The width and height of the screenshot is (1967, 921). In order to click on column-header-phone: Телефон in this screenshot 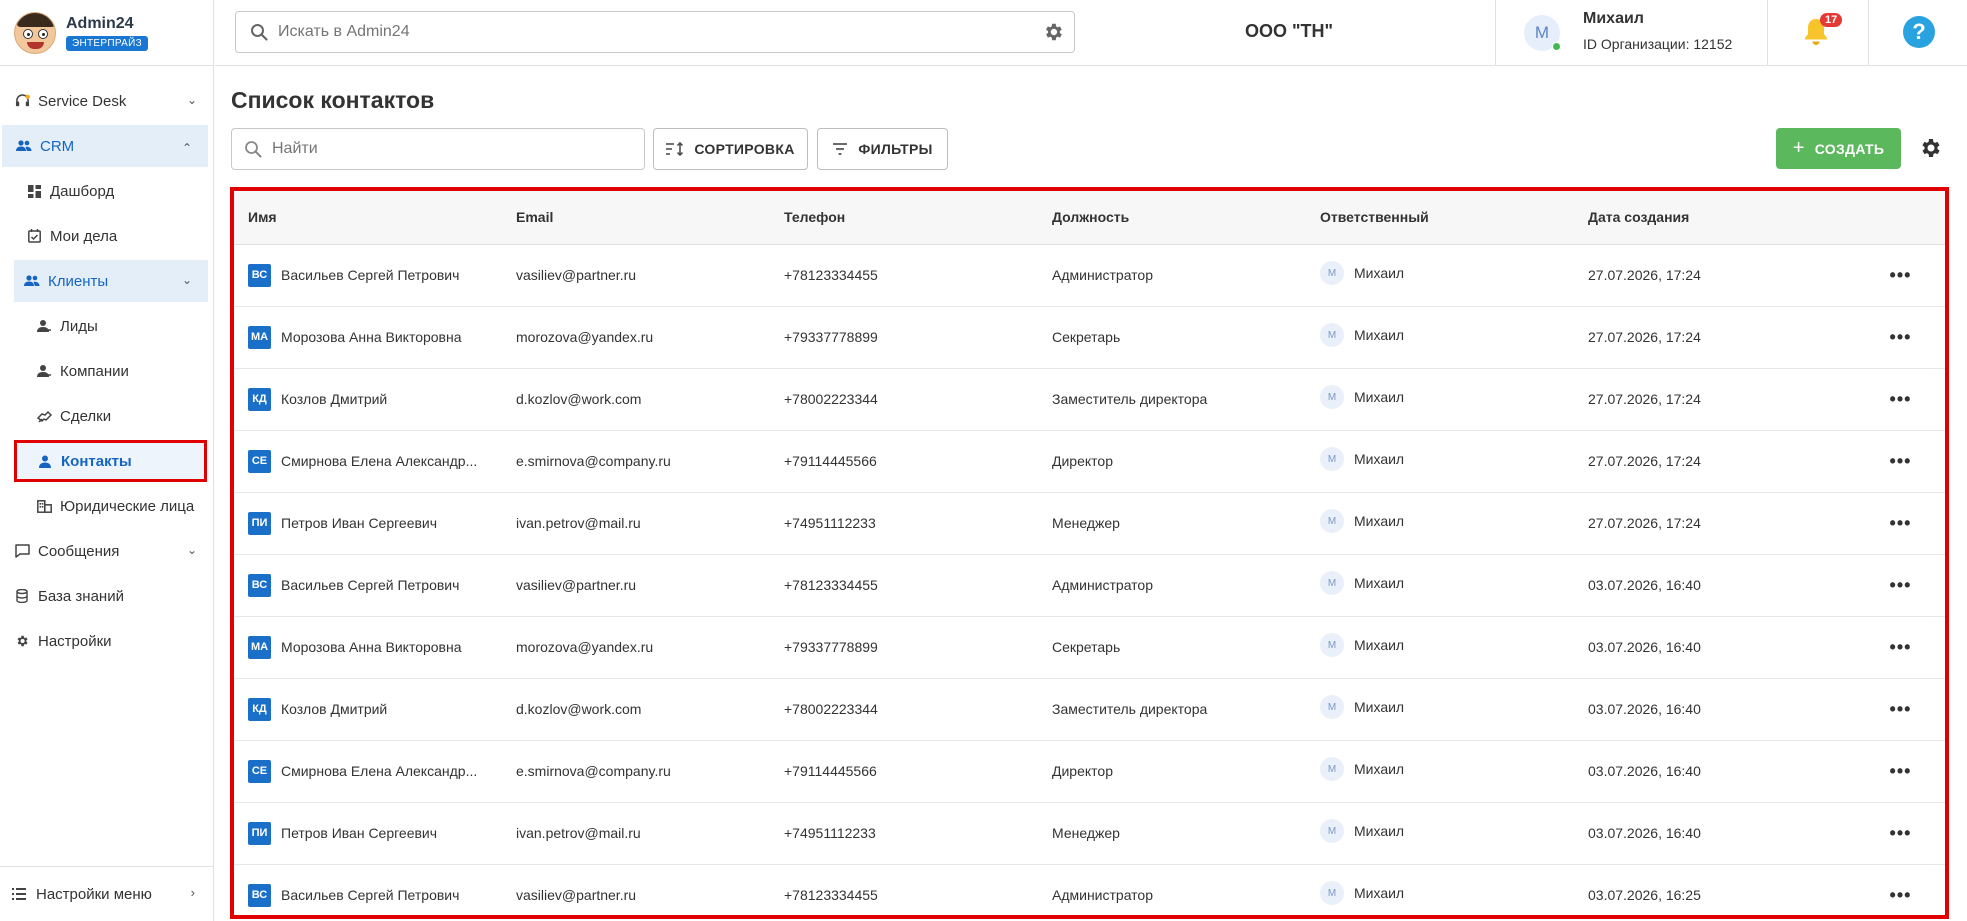, I will do `click(904, 218)`.